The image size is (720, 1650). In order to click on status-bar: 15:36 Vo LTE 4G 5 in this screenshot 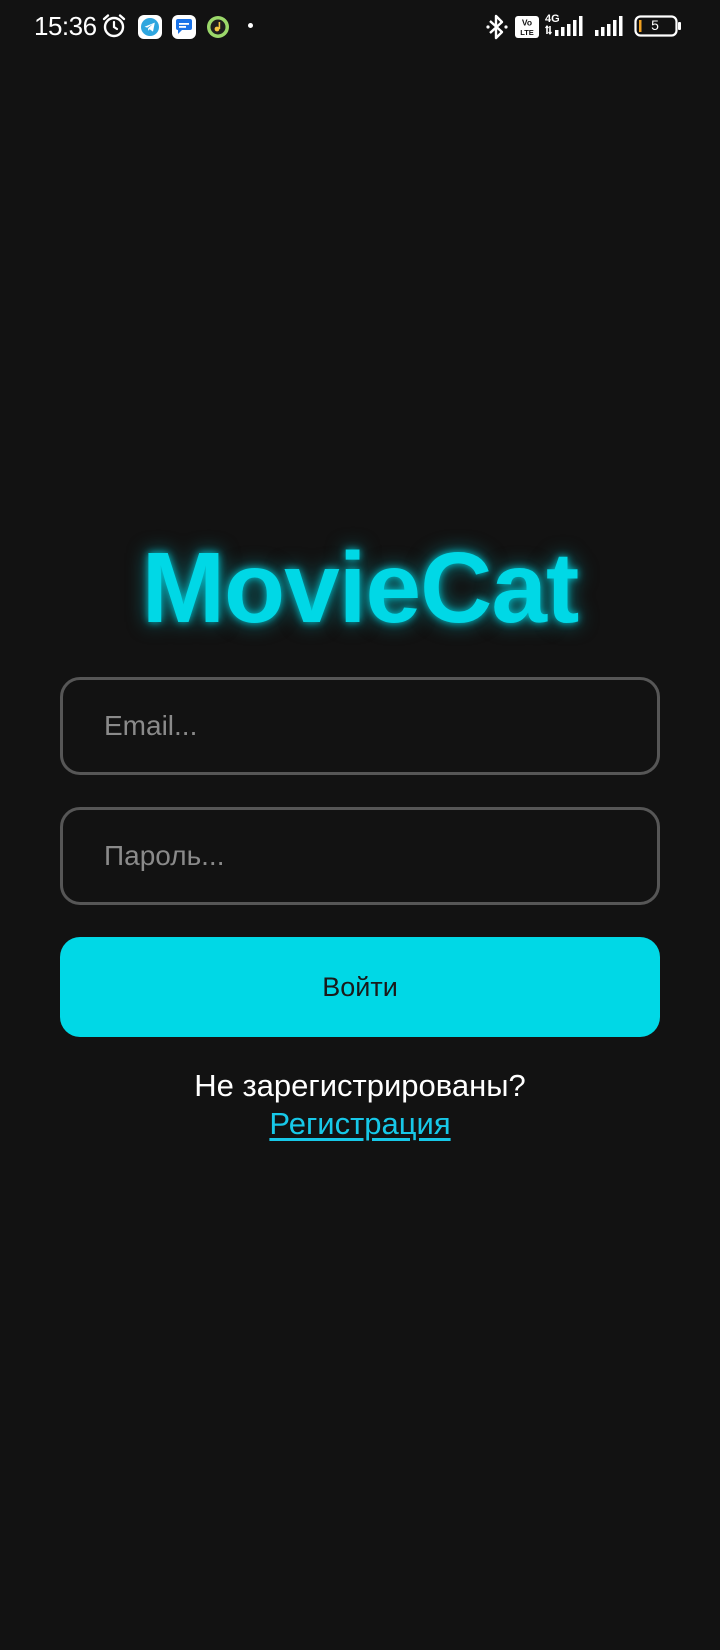, I will do `click(360, 27)`.